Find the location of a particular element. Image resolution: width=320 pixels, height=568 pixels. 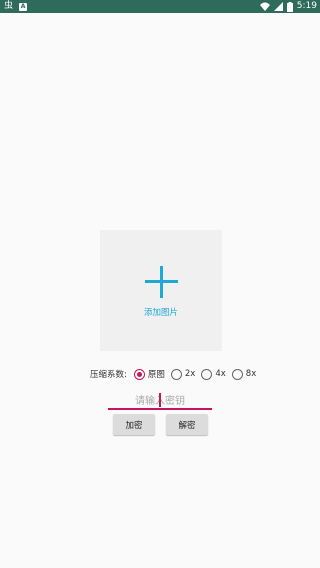

key-input-wrapper is located at coordinates (160, 400).